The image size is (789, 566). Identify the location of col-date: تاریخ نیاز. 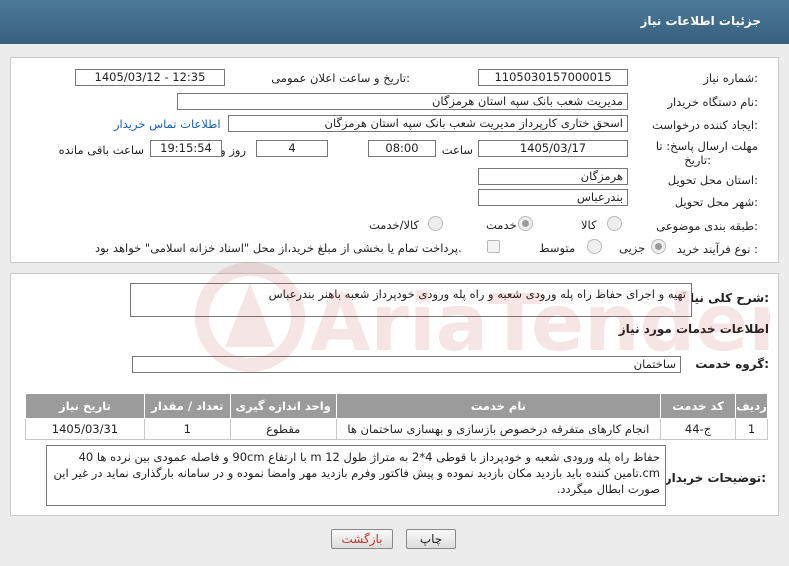
(85, 406).